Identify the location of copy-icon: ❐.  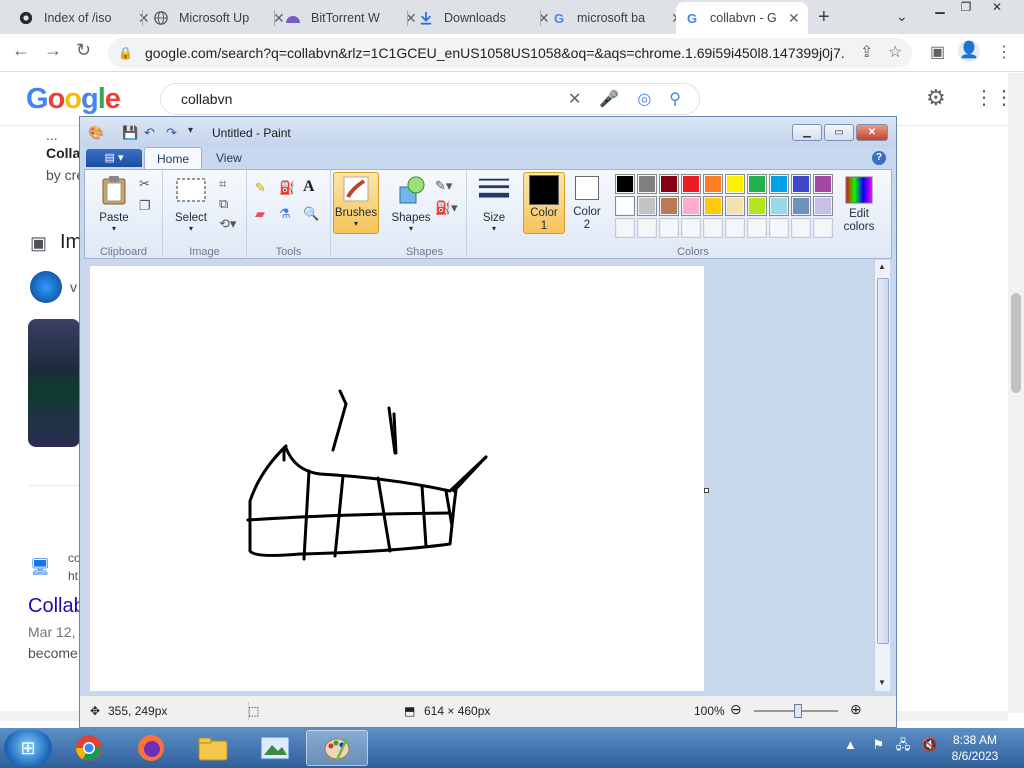
(145, 206).